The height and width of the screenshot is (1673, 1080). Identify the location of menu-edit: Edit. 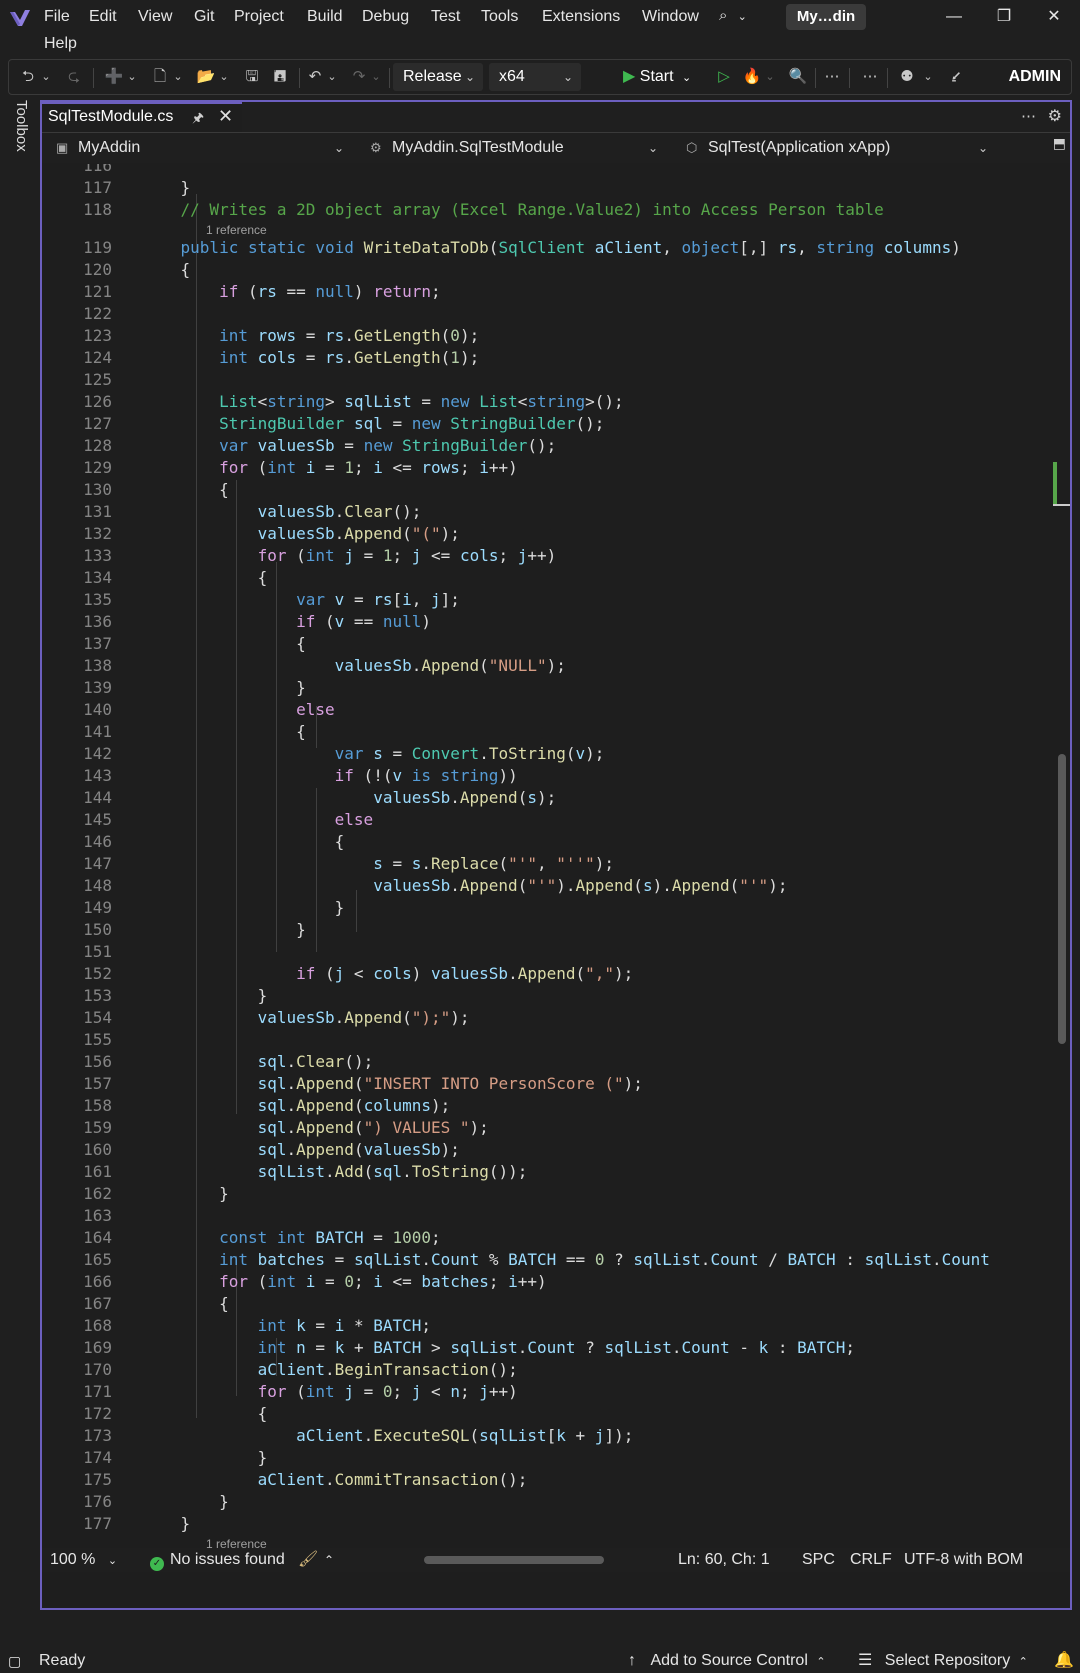
(103, 17).